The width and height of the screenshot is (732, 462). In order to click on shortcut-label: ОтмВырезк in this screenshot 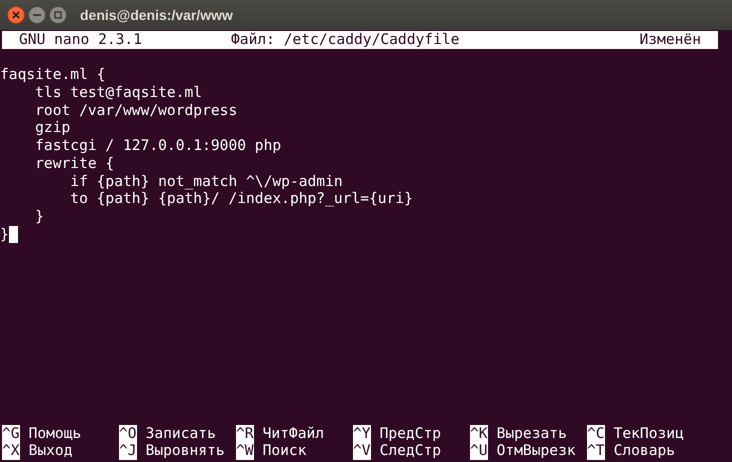, I will do `click(536, 451)`.